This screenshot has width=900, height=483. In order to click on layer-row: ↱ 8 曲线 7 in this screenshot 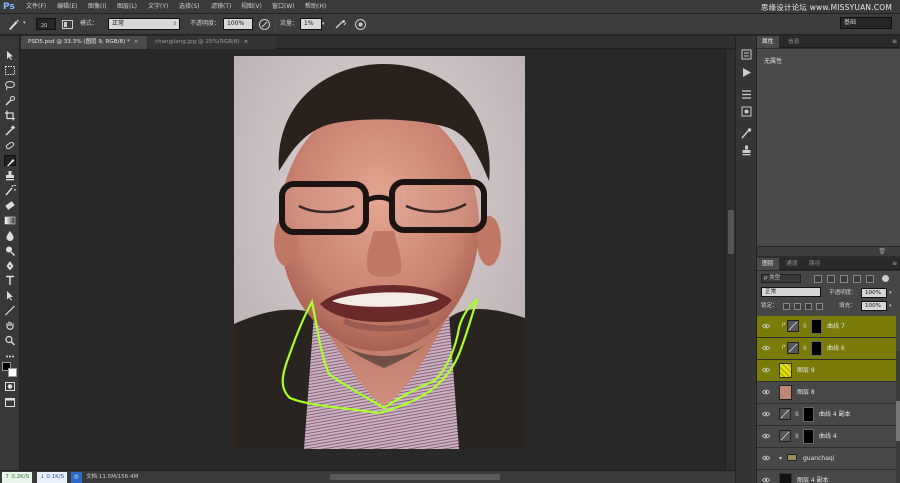, I will do `click(826, 327)`.